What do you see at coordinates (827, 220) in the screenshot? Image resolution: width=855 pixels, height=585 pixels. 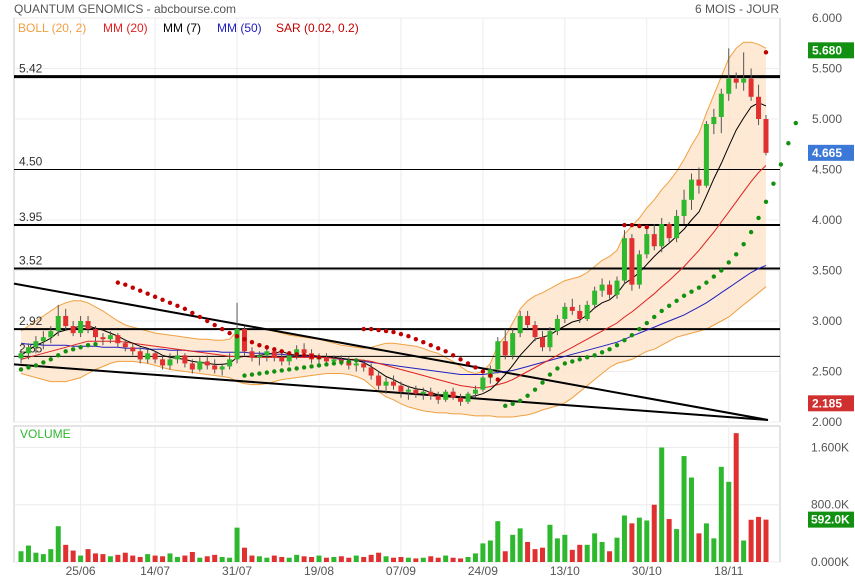 I see `price-tick-label: 4.000` at bounding box center [827, 220].